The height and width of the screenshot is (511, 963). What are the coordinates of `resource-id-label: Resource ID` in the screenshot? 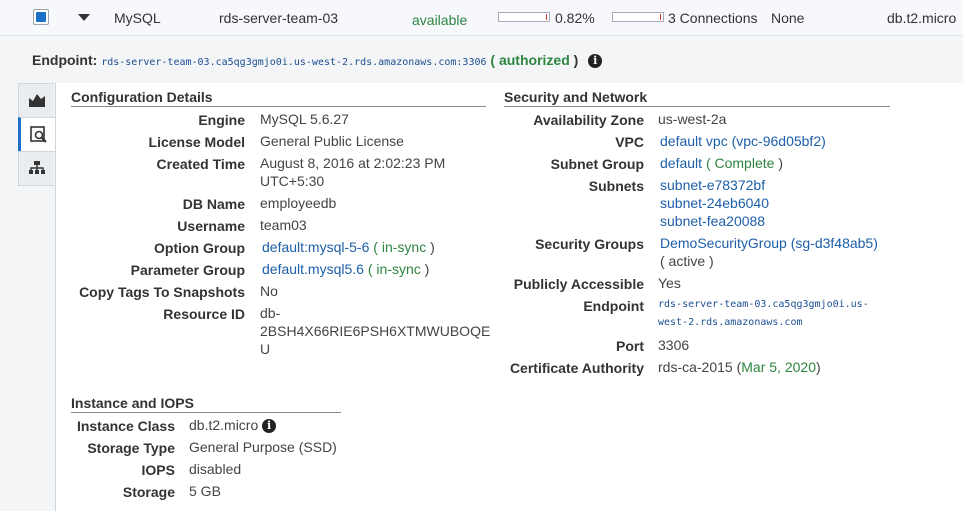 It's located at (204, 314).